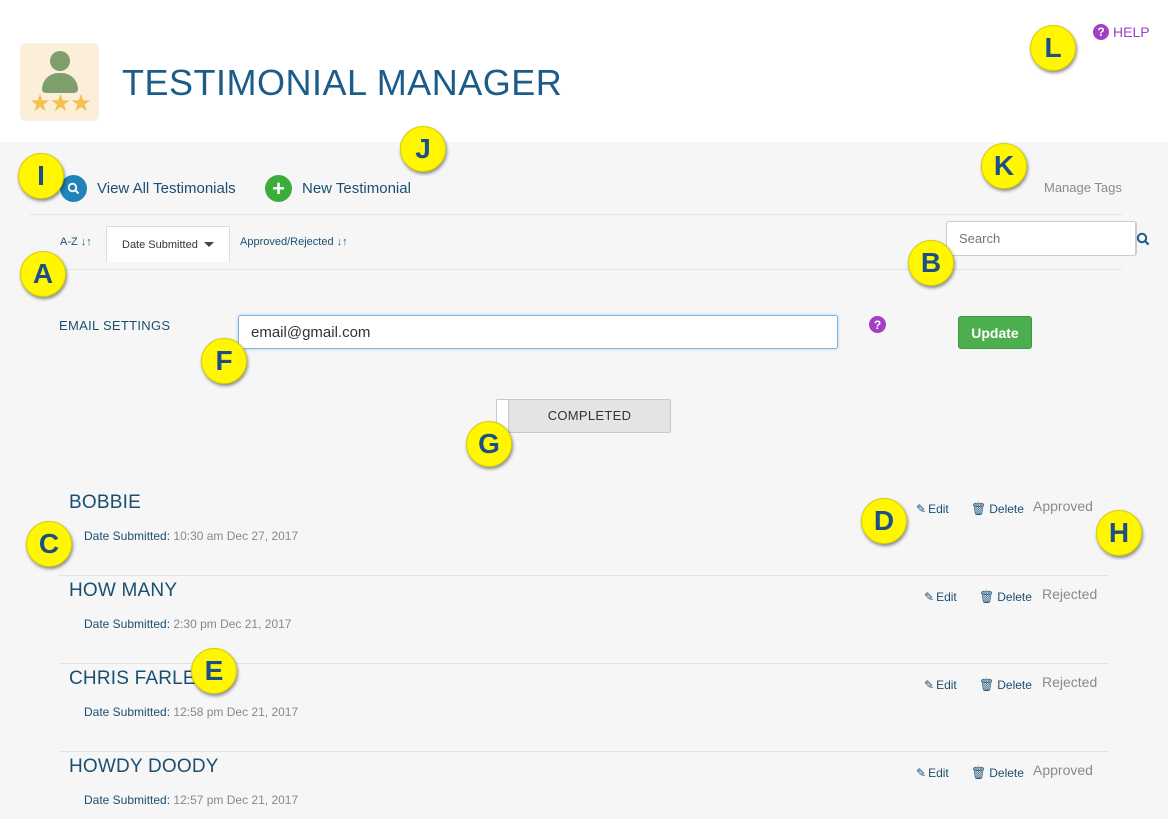 Image resolution: width=1168 pixels, height=819 pixels. I want to click on date-submitted: Date Submitted: 2:30 pm Dec 21, 2017, so click(187, 624).